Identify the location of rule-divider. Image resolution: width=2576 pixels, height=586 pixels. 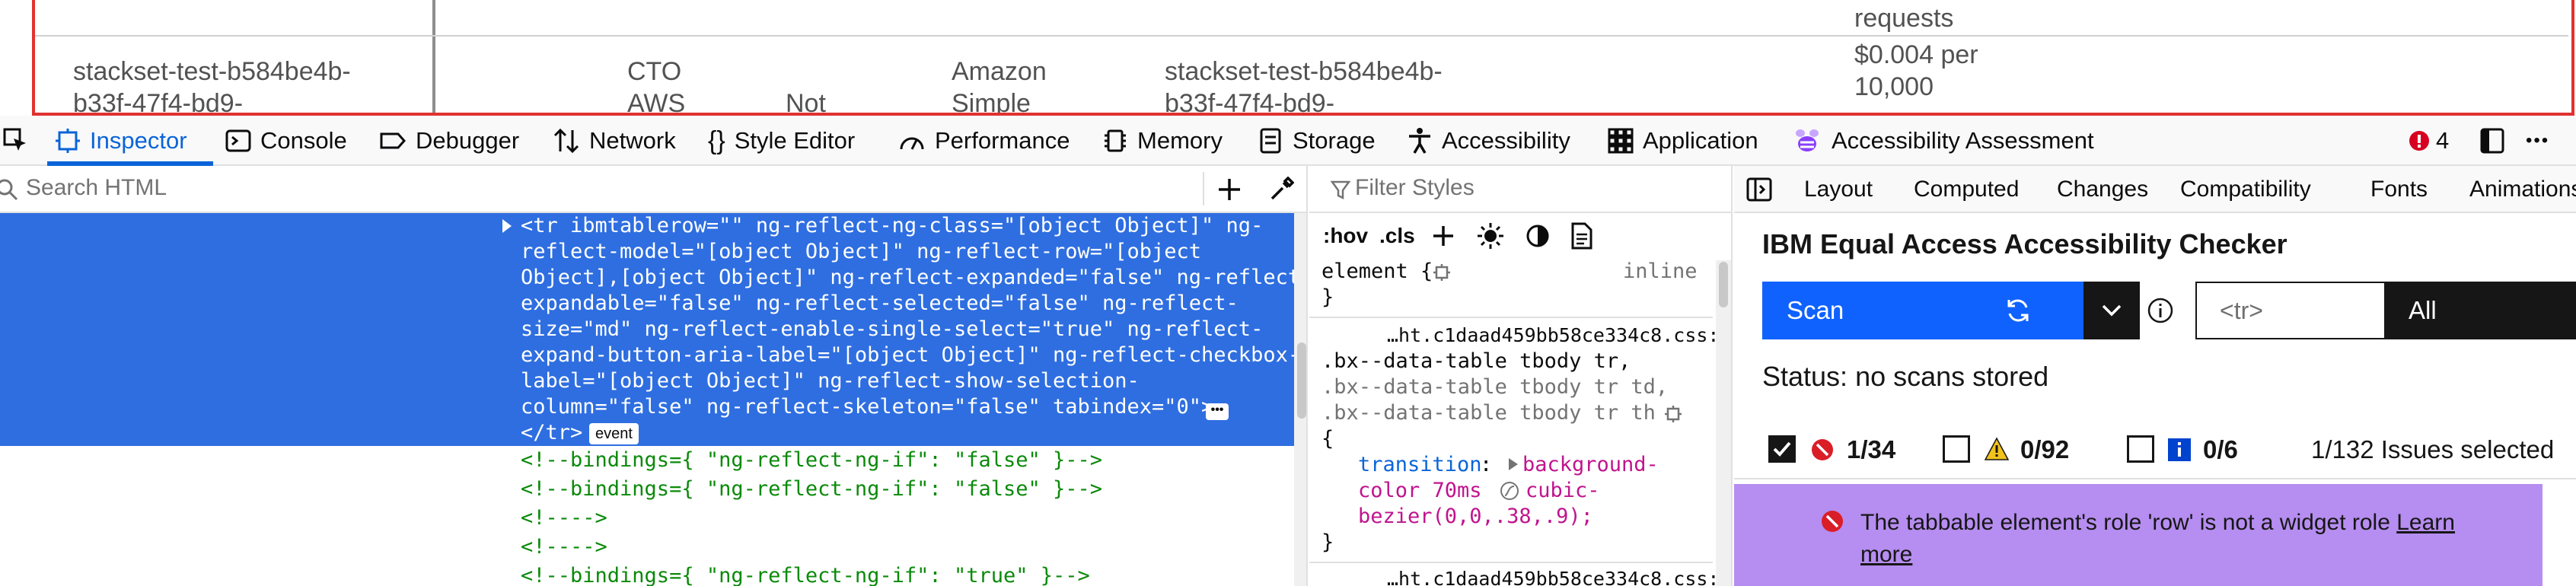
(1511, 562).